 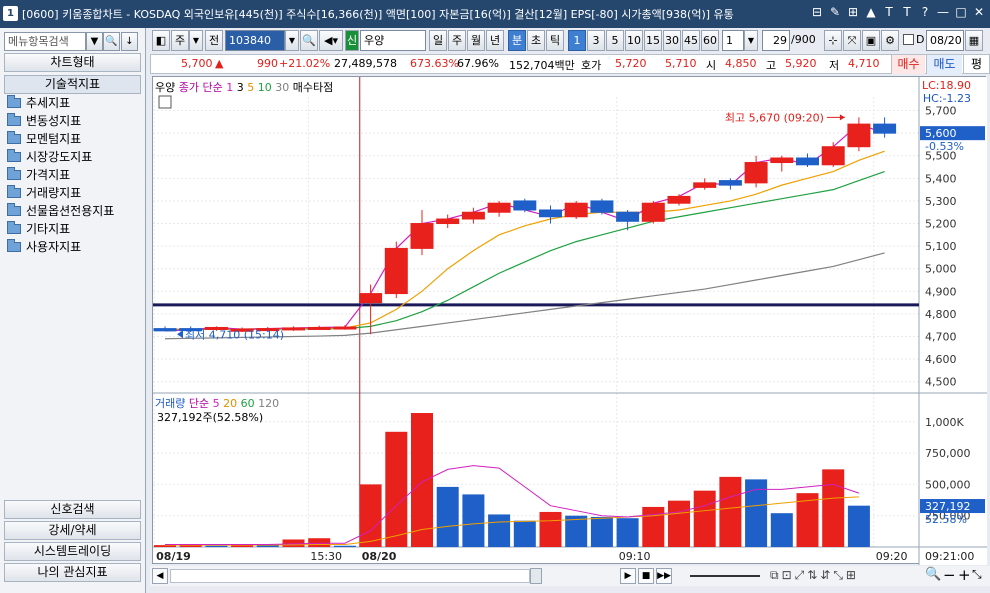 What do you see at coordinates (476, 40) in the screenshot?
I see `period-month-button: 월` at bounding box center [476, 40].